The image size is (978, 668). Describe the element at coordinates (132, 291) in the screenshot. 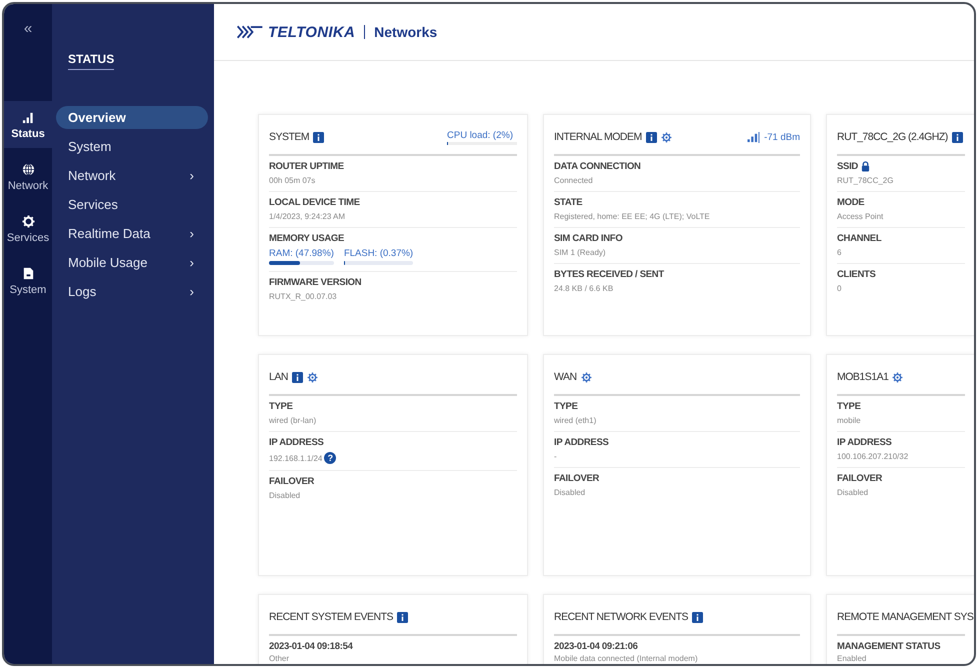

I see `menu-item: Logs ›` at that location.